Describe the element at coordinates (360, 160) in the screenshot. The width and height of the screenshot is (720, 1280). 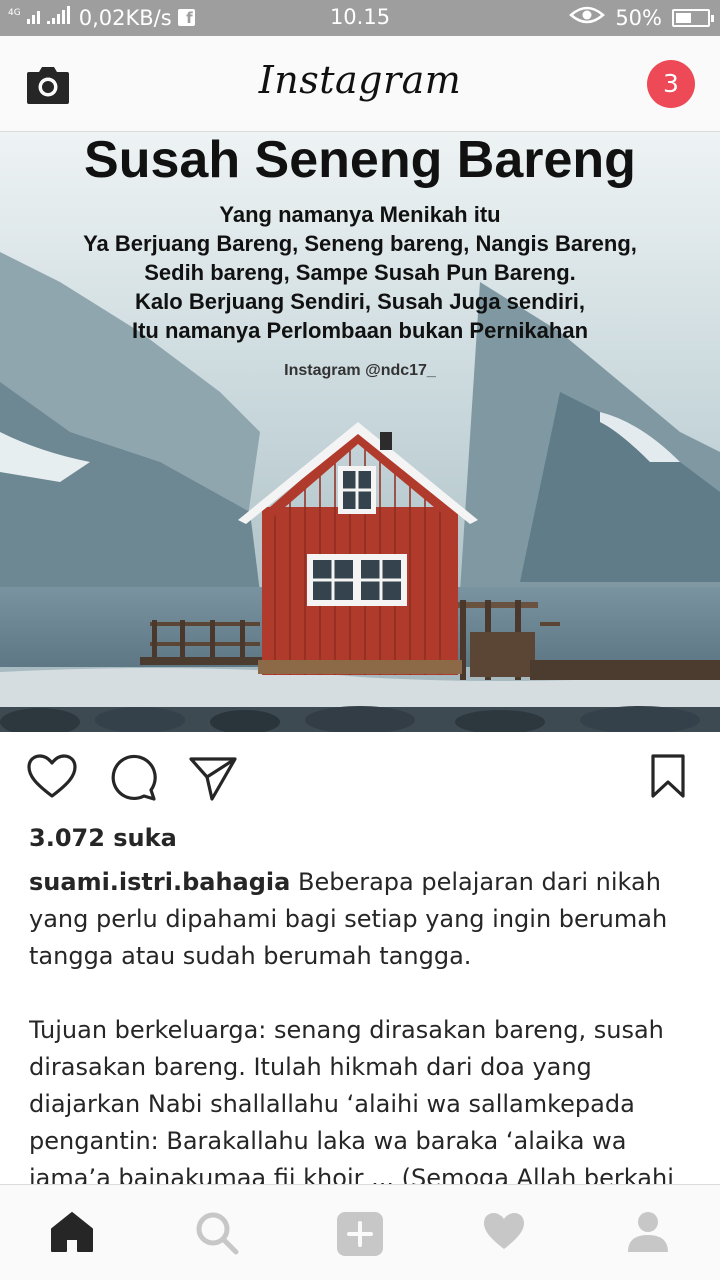
I see `poster-title: Susah Seneng Bareng` at that location.